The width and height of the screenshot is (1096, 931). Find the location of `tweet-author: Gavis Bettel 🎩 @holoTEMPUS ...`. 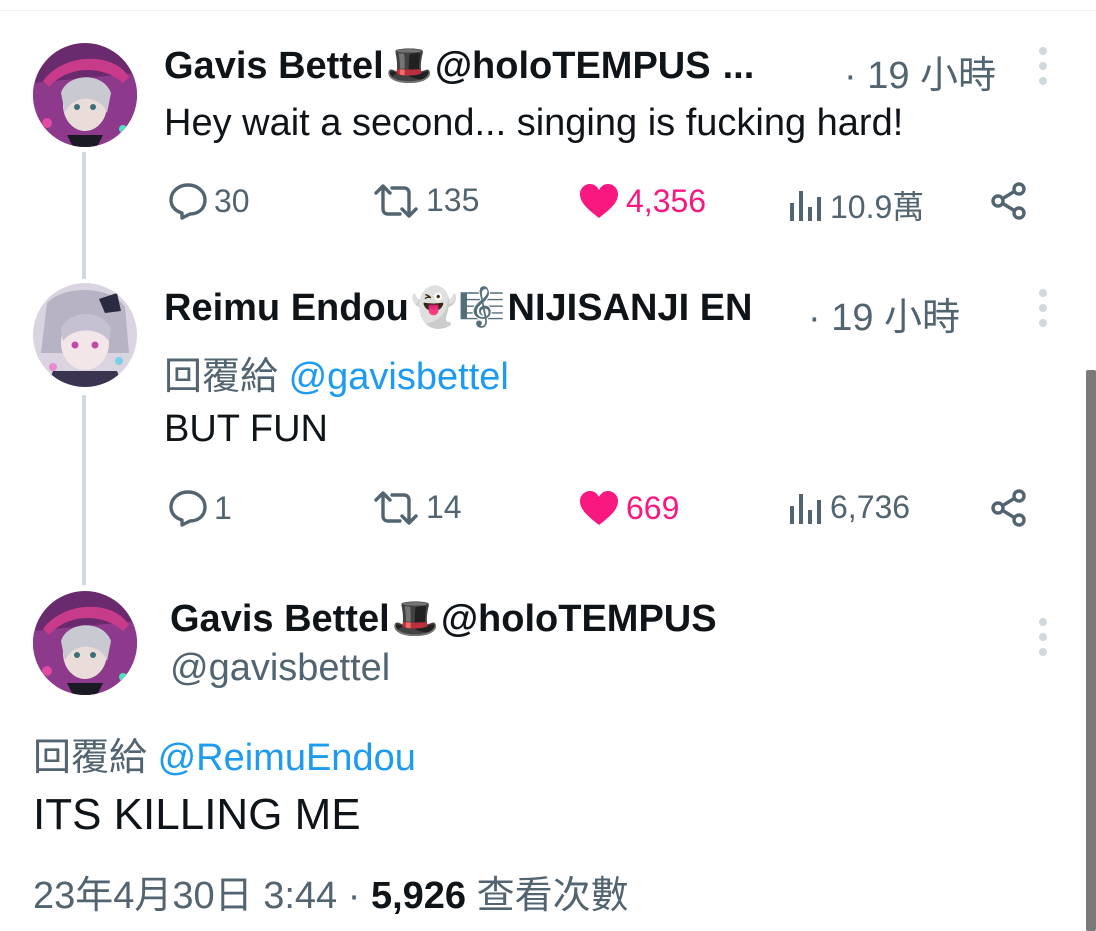

tweet-author: Gavis Bettel 🎩 @holoTEMPUS ... is located at coordinates (459, 66).